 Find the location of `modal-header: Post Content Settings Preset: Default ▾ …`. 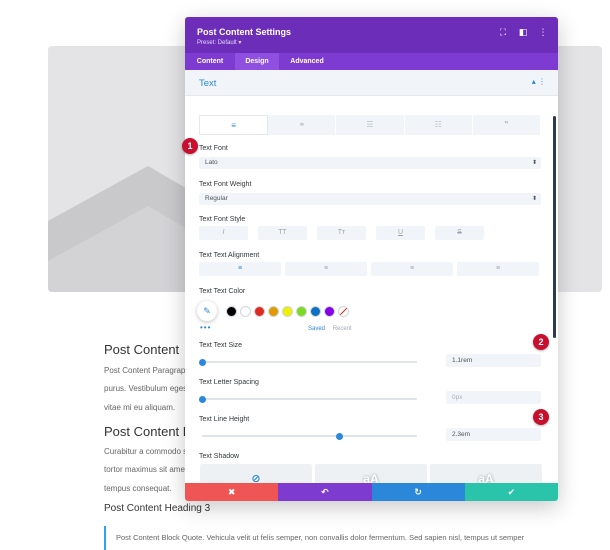

modal-header: Post Content Settings Preset: Default ▾ … is located at coordinates (371, 35).